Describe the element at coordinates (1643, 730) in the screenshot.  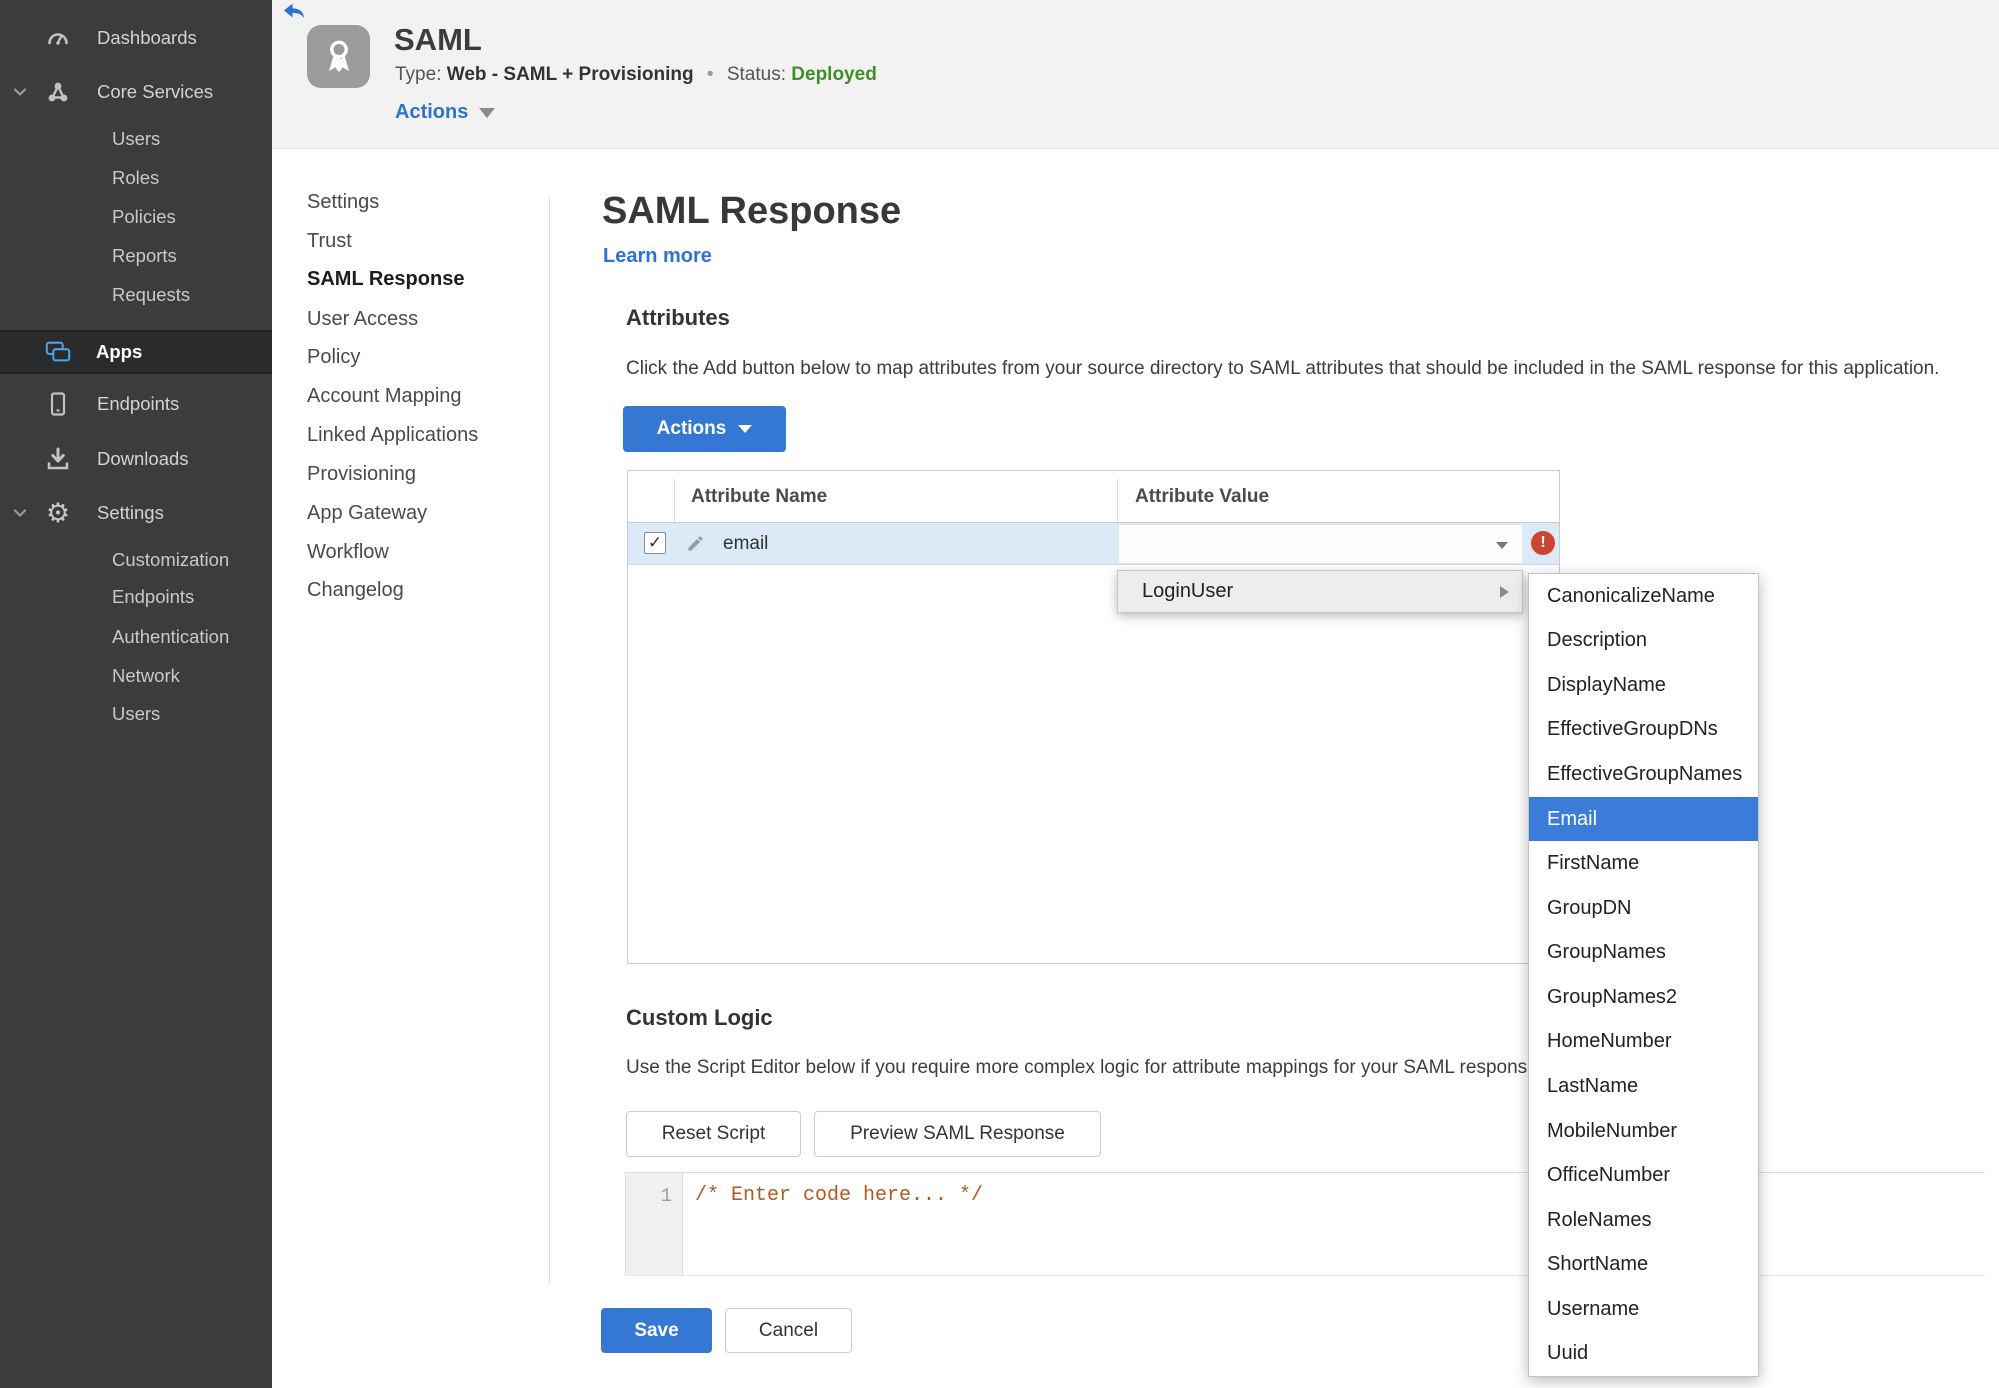
I see `menu-item: EffectiveGroupDNs` at that location.